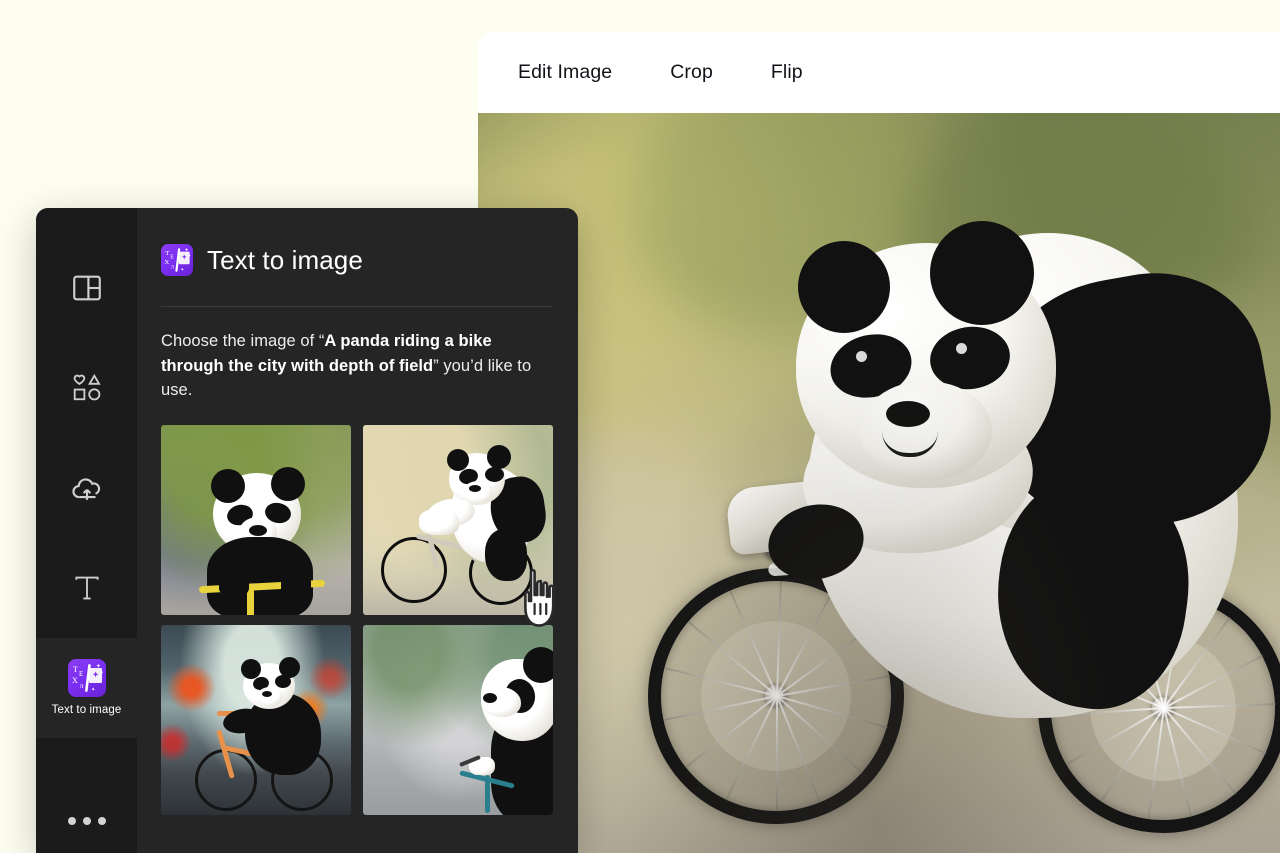 Image resolution: width=1280 pixels, height=853 pixels. I want to click on sidebar-item-text-to-image: T E X π Text to image, so click(86, 687).